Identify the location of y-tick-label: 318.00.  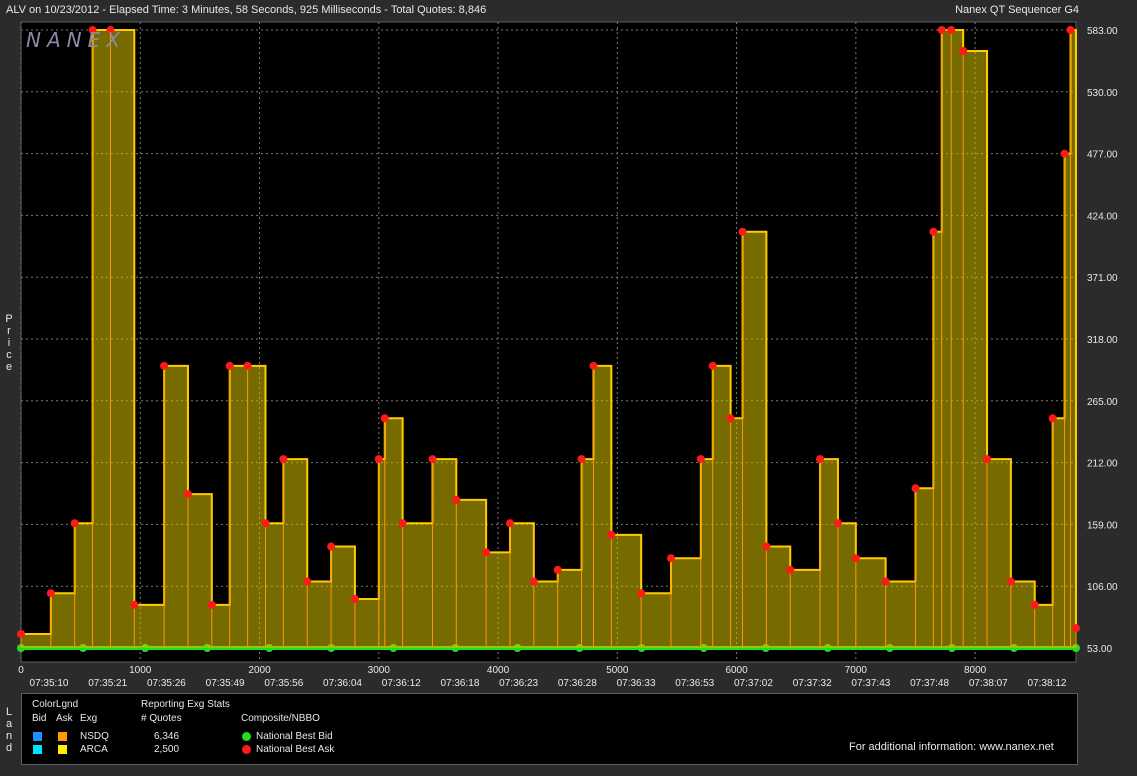
(1102, 340).